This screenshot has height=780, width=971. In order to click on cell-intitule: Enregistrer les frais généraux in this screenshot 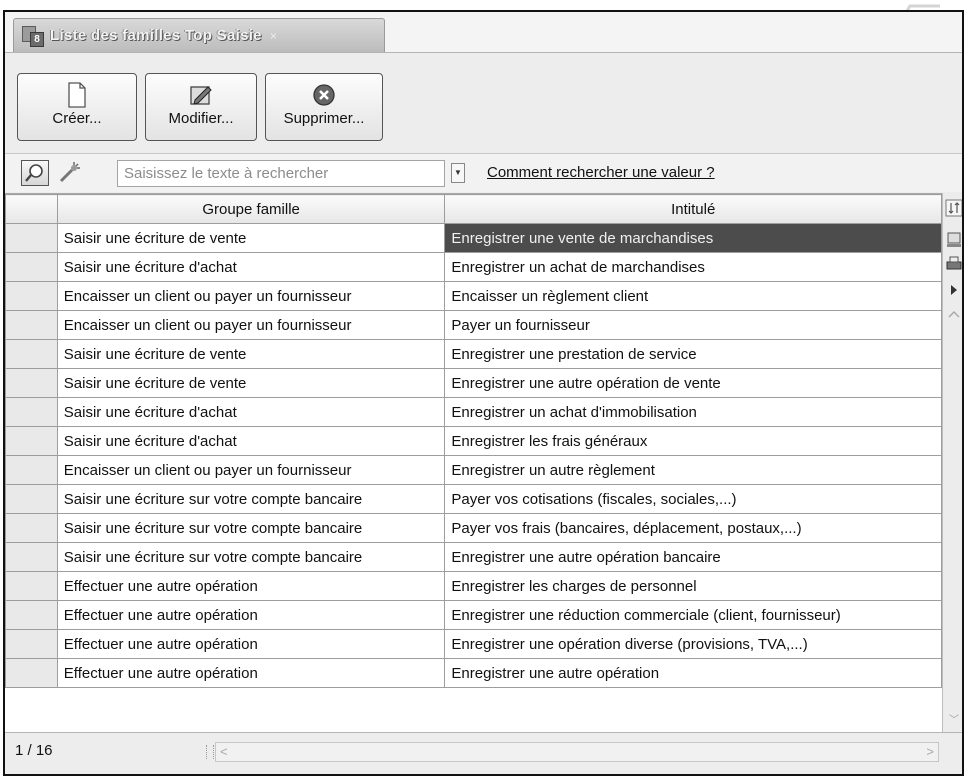, I will do `click(693, 441)`.